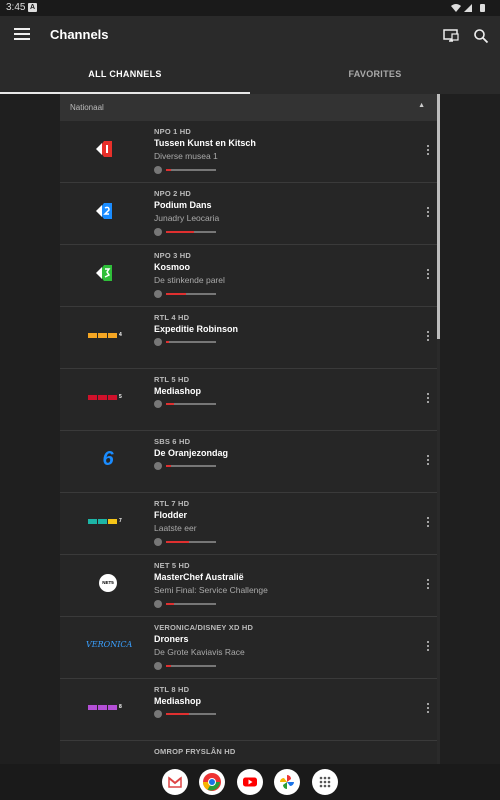 Image resolution: width=500 pixels, height=800 pixels. What do you see at coordinates (248, 524) in the screenshot?
I see `channel-row-rtl7: 7 RTL 7 HD Flodder Laatste eer` at bounding box center [248, 524].